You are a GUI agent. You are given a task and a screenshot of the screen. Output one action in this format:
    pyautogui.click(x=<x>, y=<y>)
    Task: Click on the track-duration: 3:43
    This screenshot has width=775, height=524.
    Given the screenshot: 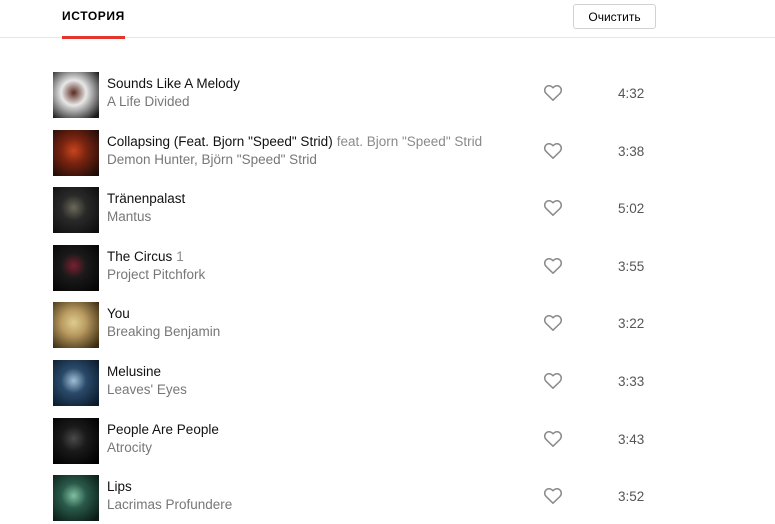 What is the action you would take?
    pyautogui.click(x=631, y=439)
    